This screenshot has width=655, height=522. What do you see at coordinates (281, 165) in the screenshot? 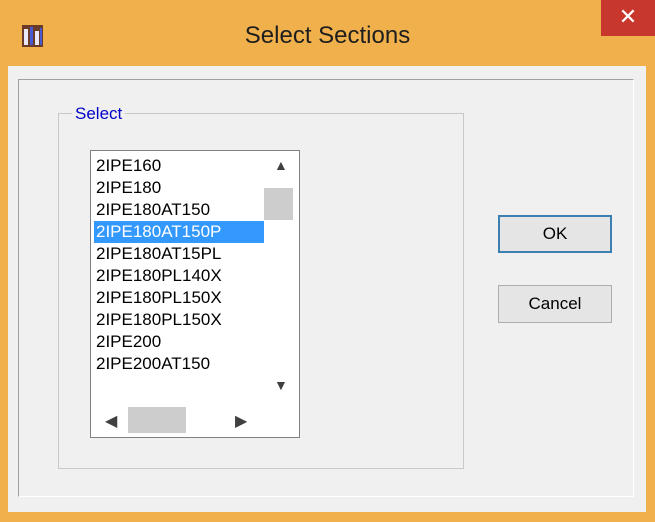
I see `scroll-up-icon: ▲` at bounding box center [281, 165].